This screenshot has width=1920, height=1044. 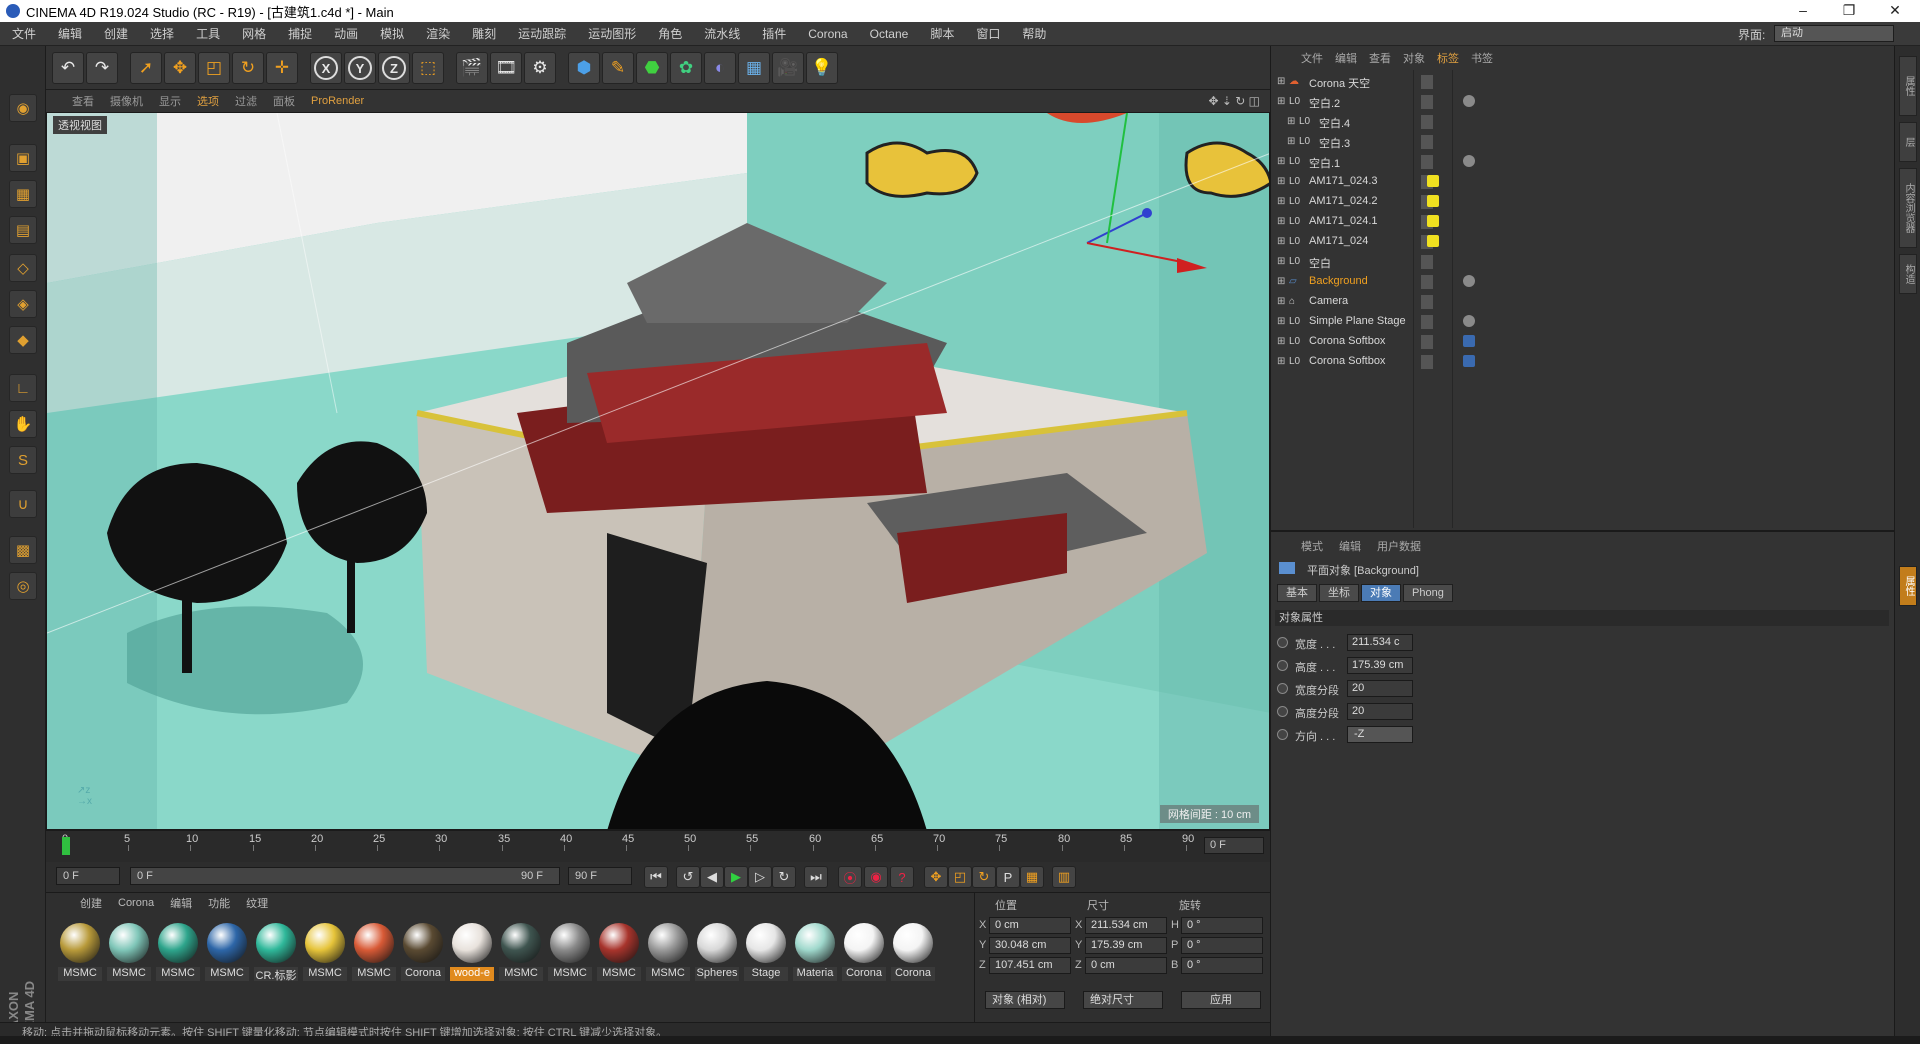 What do you see at coordinates (876, 877) in the screenshot?
I see `autokey-icon: ◉` at bounding box center [876, 877].